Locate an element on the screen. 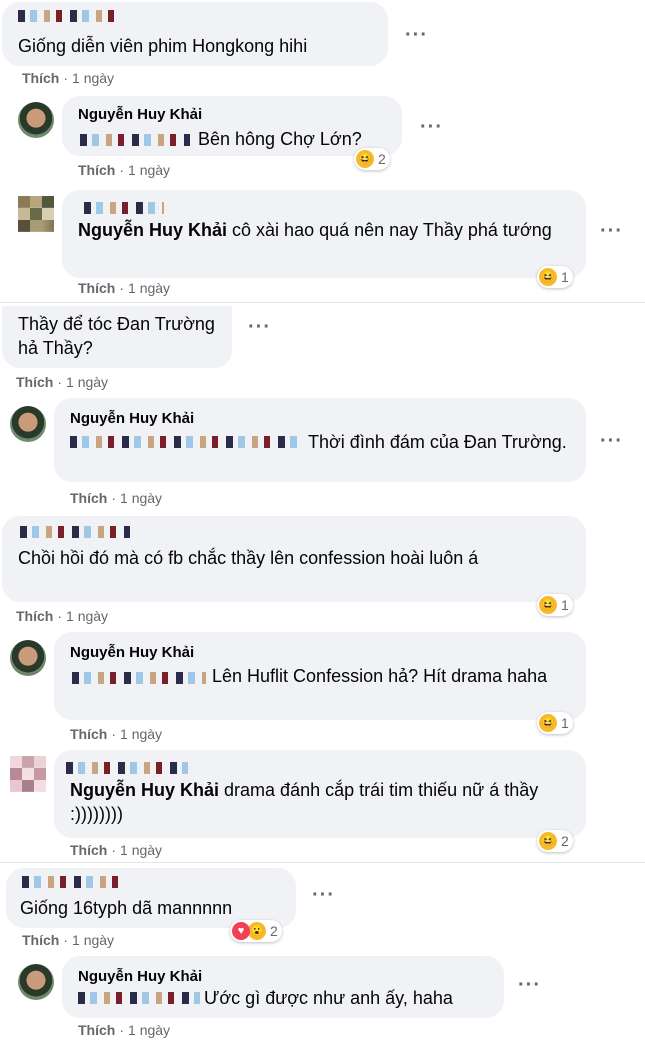 Image resolution: width=645 pixels, height=1045 pixels. comment-bubble-1: Giống diễn viên phim Hongkong hihi is located at coordinates (195, 34).